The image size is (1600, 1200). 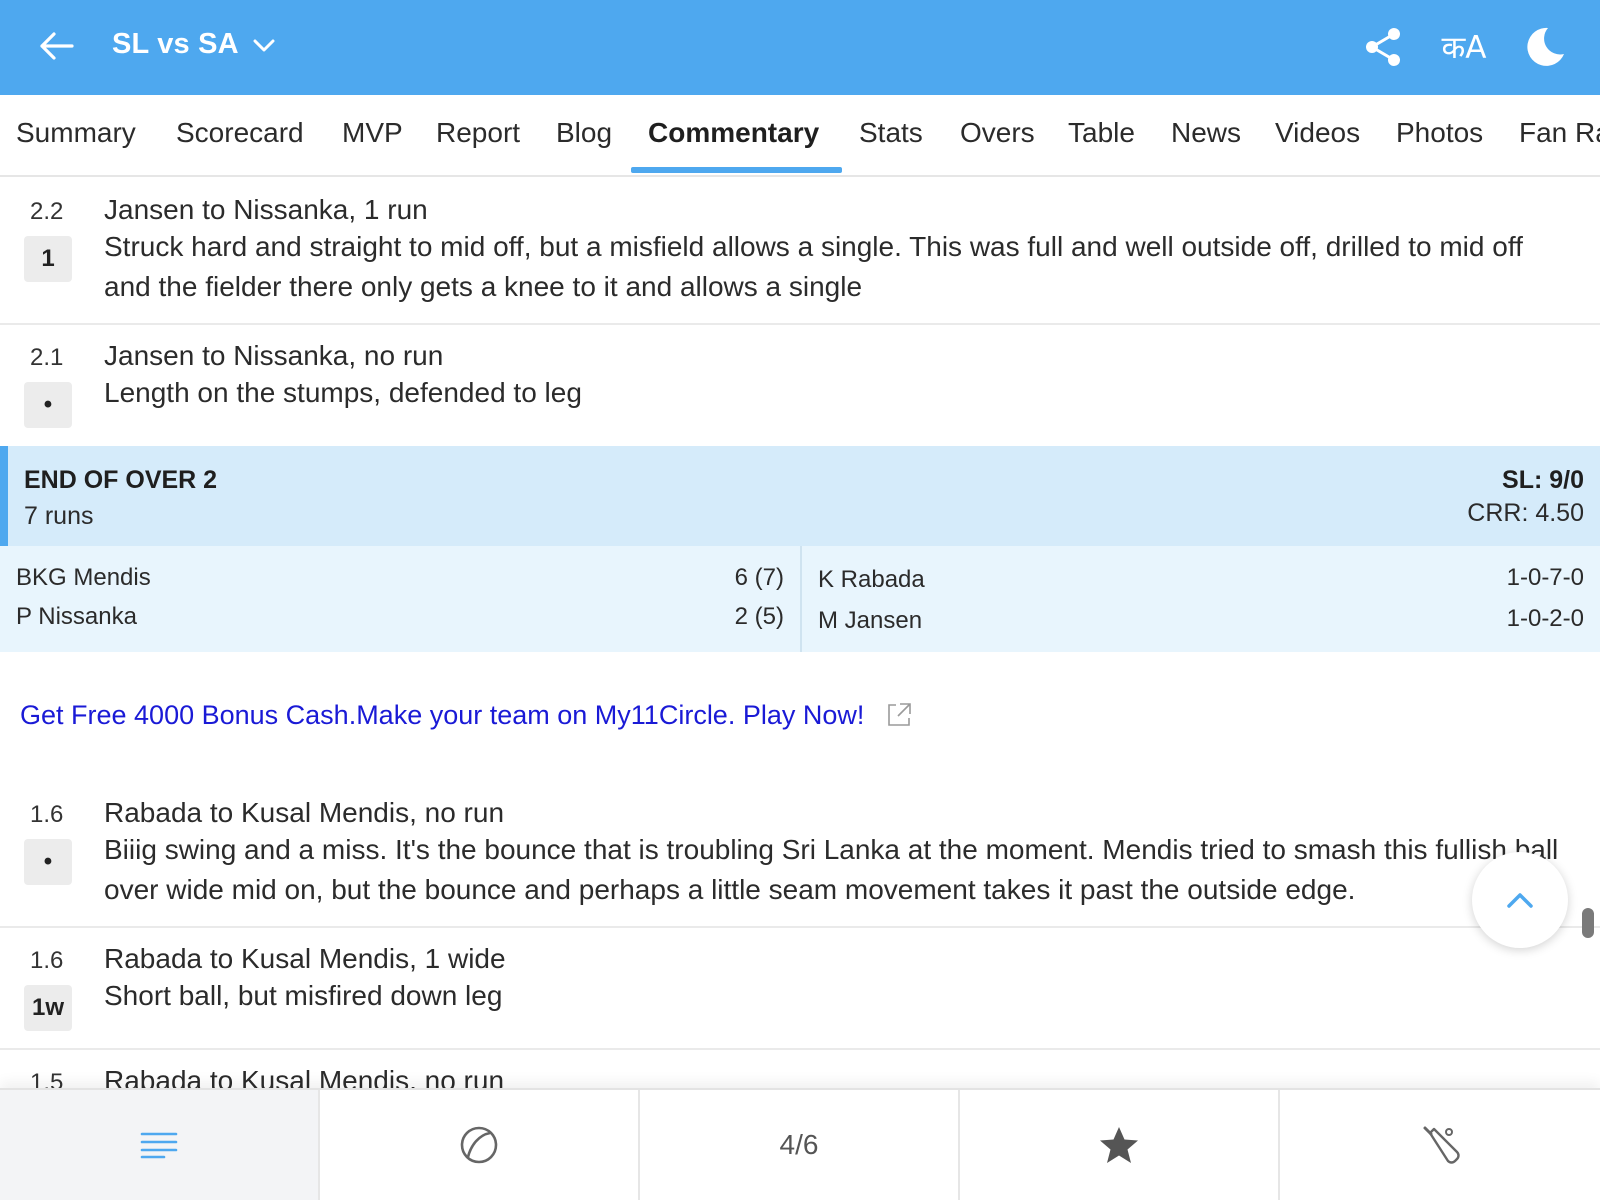 What do you see at coordinates (478, 135) in the screenshot?
I see `tab-report: Report` at bounding box center [478, 135].